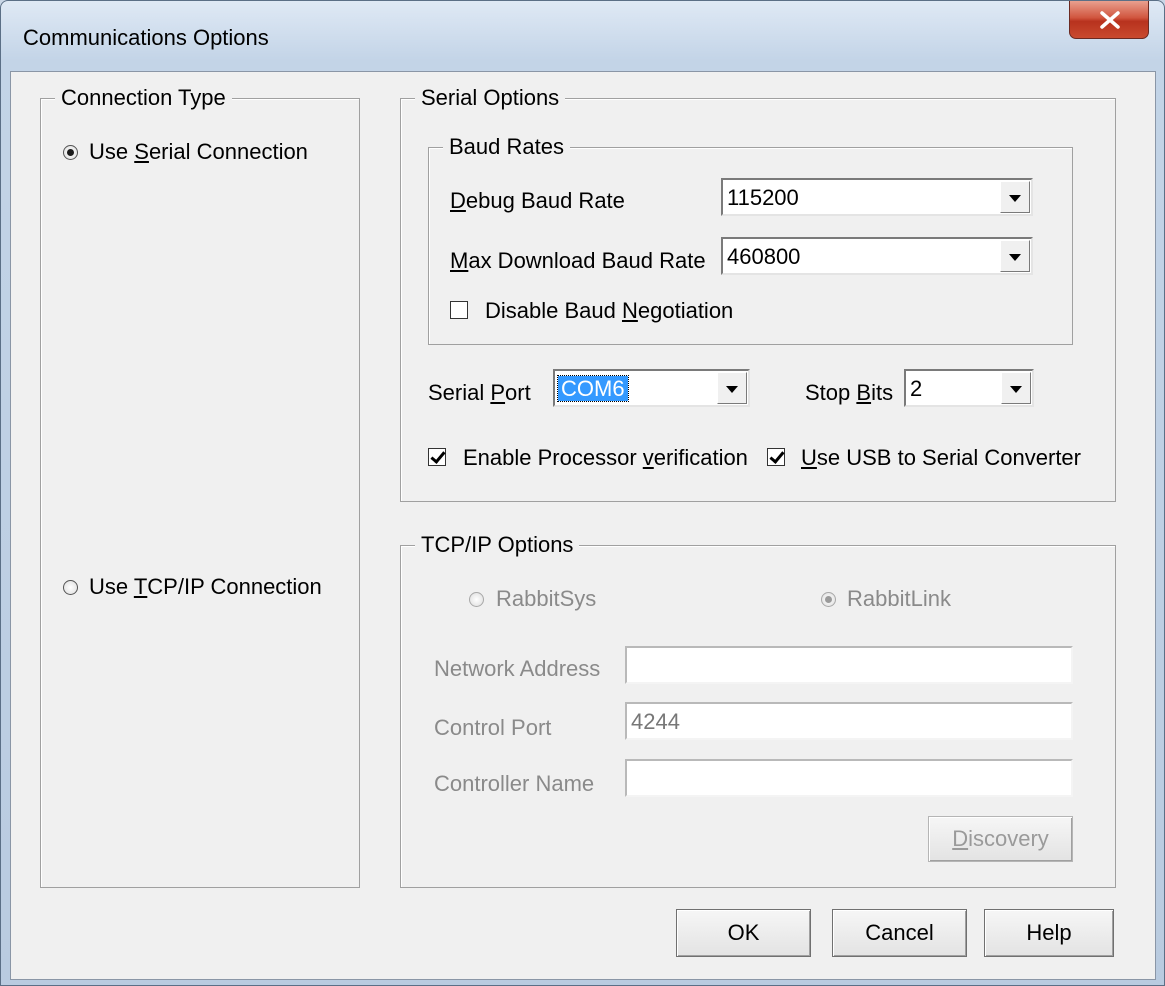 Image resolution: width=1165 pixels, height=986 pixels. I want to click on network-address-field, so click(849, 665).